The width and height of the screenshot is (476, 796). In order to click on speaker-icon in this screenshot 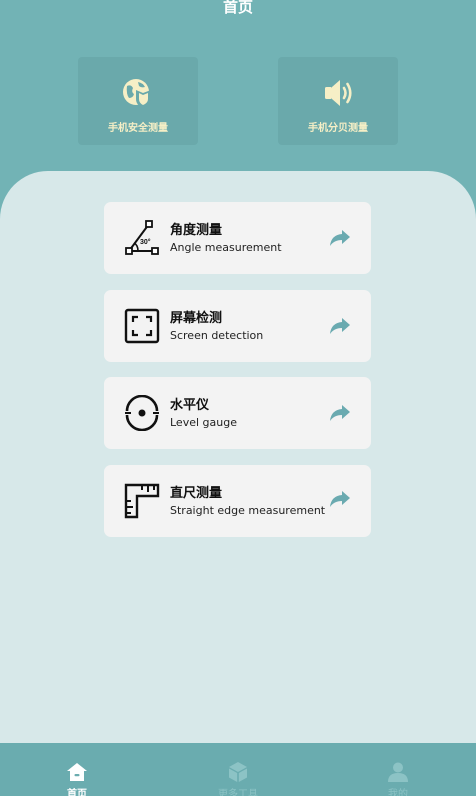, I will do `click(338, 93)`.